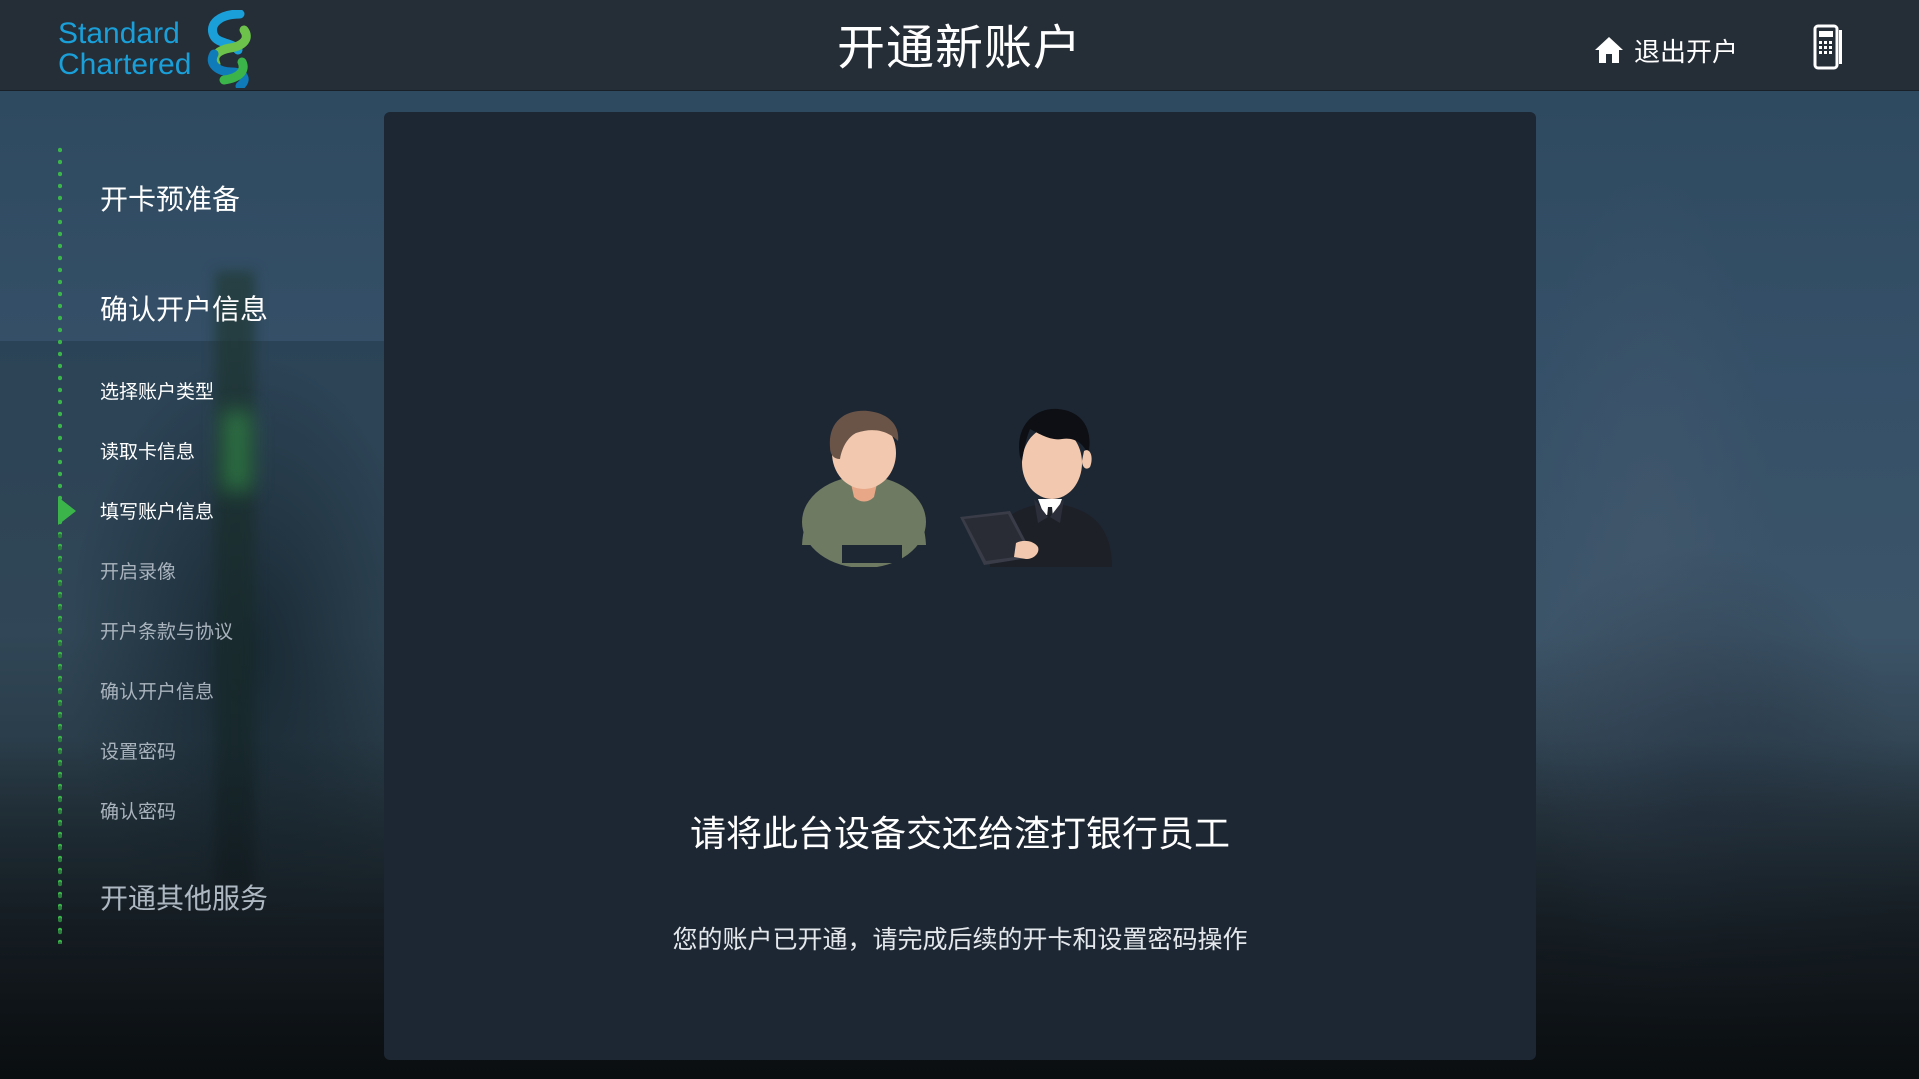  Describe the element at coordinates (1828, 47) in the screenshot. I see `card-reader-icon` at that location.